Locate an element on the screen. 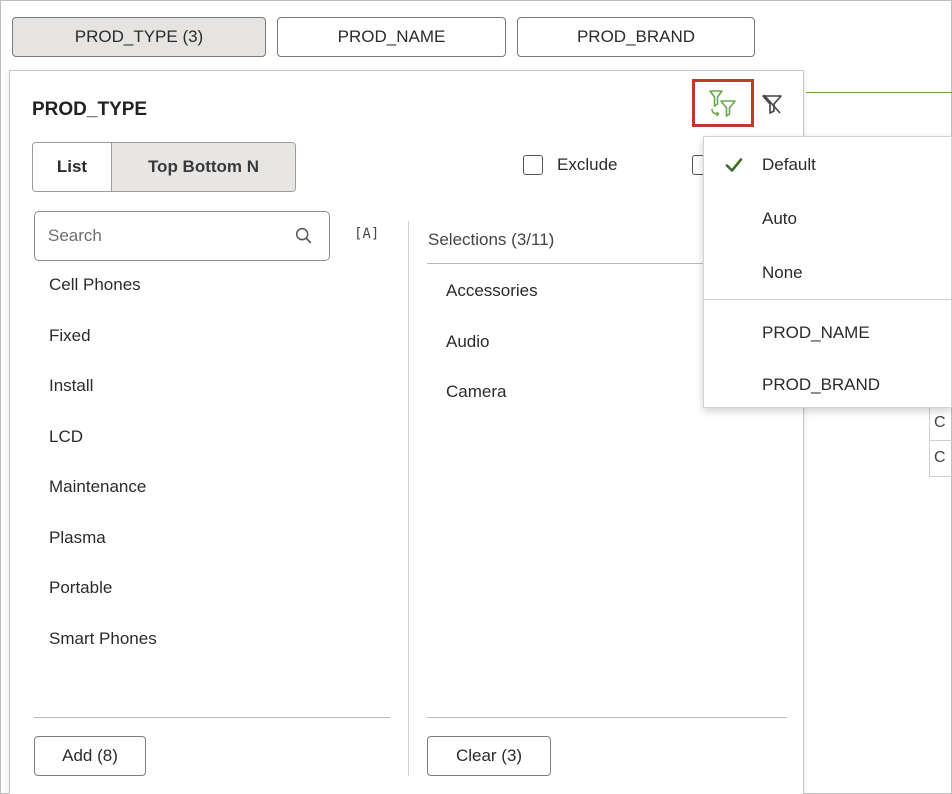 This screenshot has height=794, width=952. mode-segmented-control: List Top Bottom N is located at coordinates (164, 167).